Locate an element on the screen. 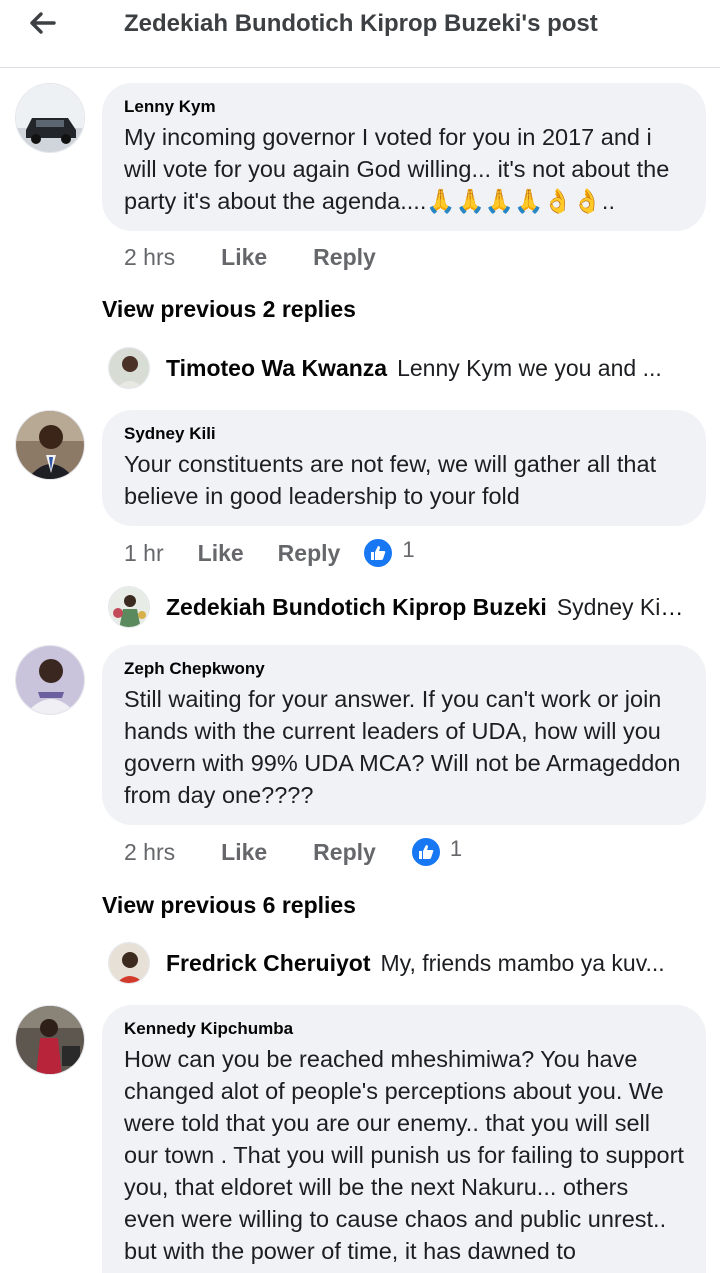 The width and height of the screenshot is (720, 1273). reply-author: Timoteo Wa Kwanza is located at coordinates (276, 368).